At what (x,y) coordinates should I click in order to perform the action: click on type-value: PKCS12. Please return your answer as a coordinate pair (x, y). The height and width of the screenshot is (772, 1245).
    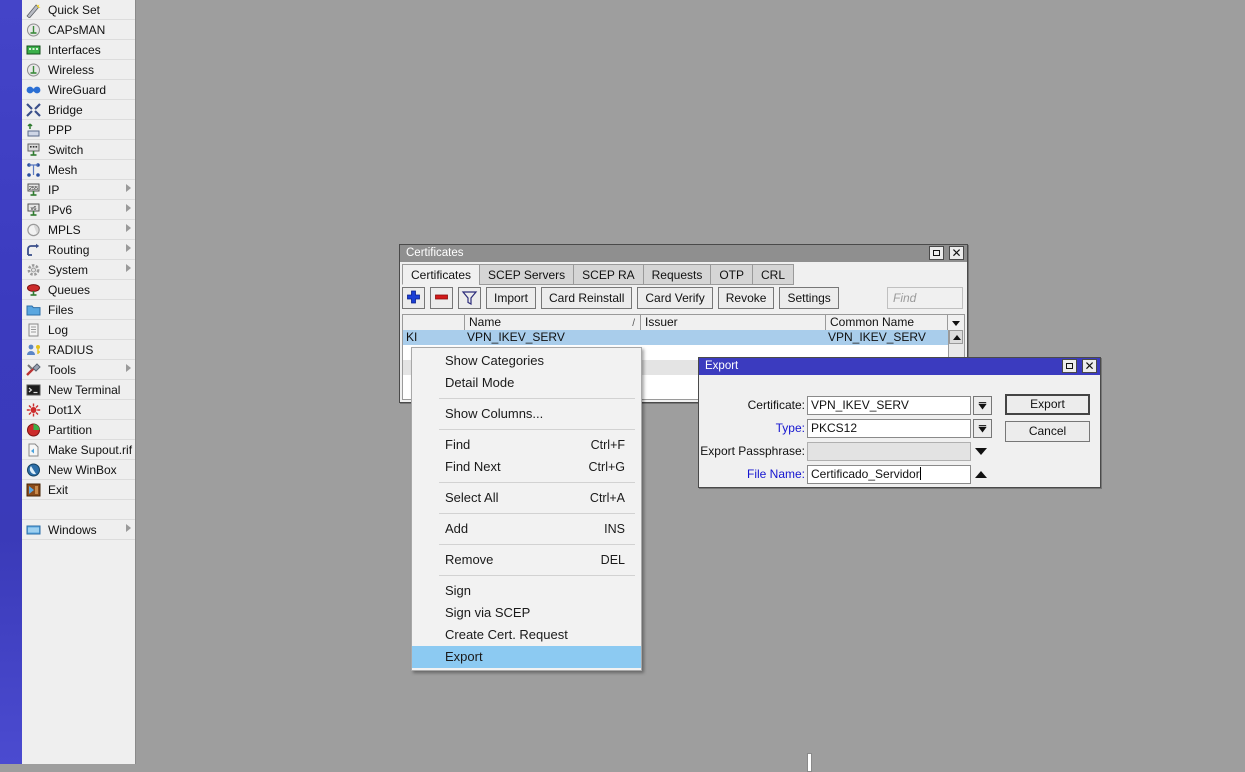
    Looking at the image, I should click on (834, 428).